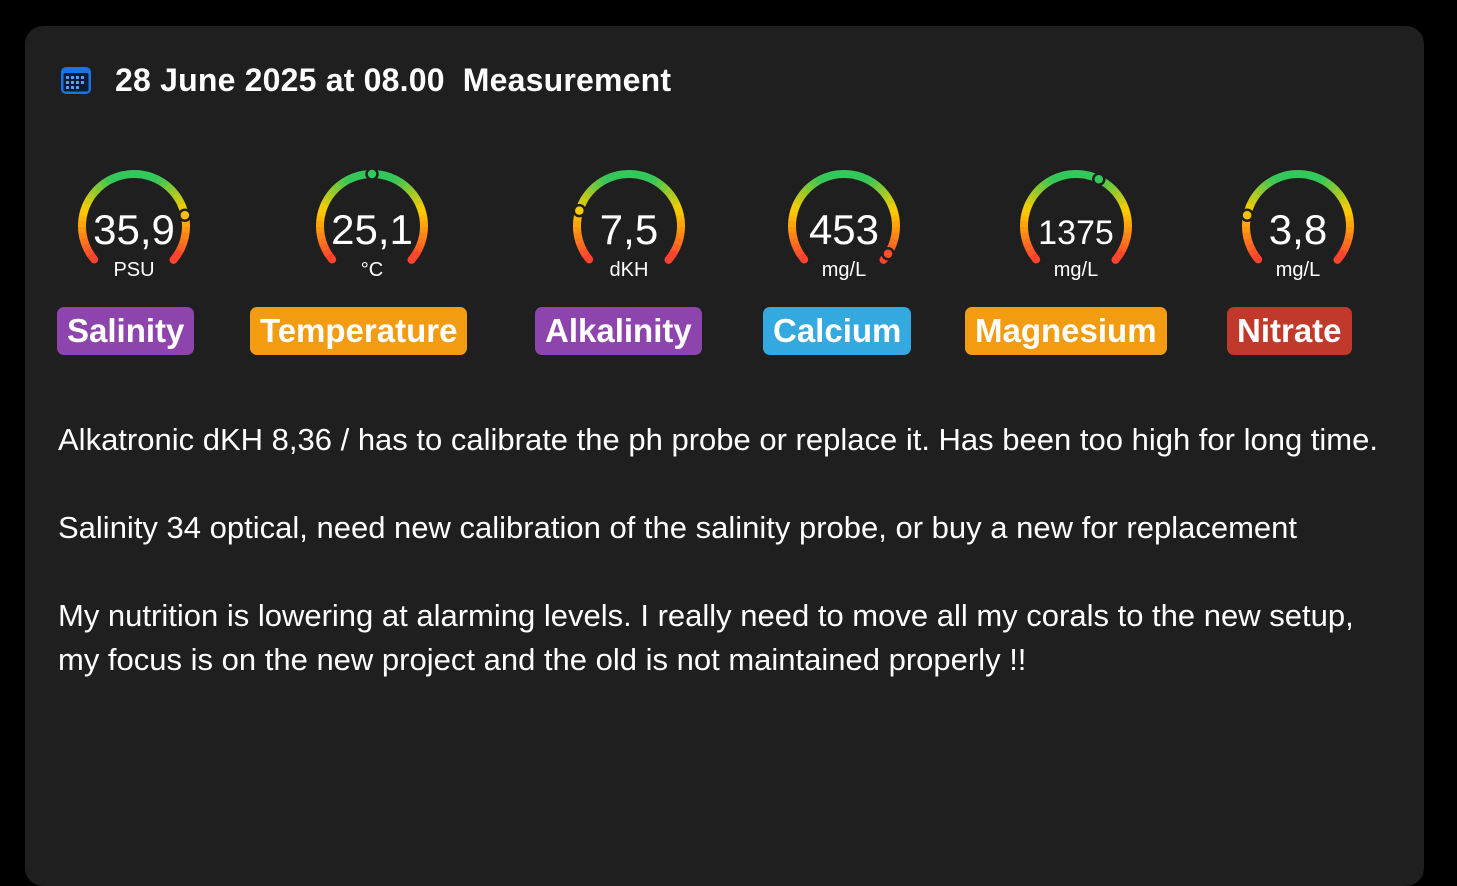 The width and height of the screenshot is (1457, 886). I want to click on measurement-date: 28 June 2025 at 08.00, so click(280, 80).